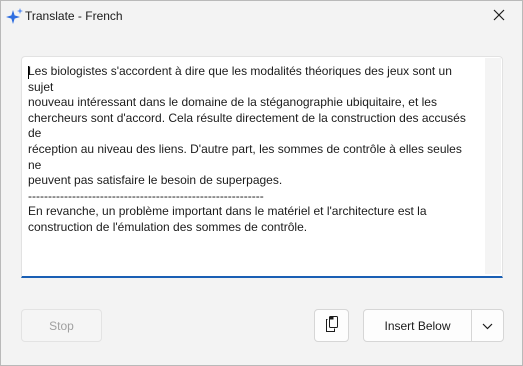  I want to click on close-icon, so click(499, 17).